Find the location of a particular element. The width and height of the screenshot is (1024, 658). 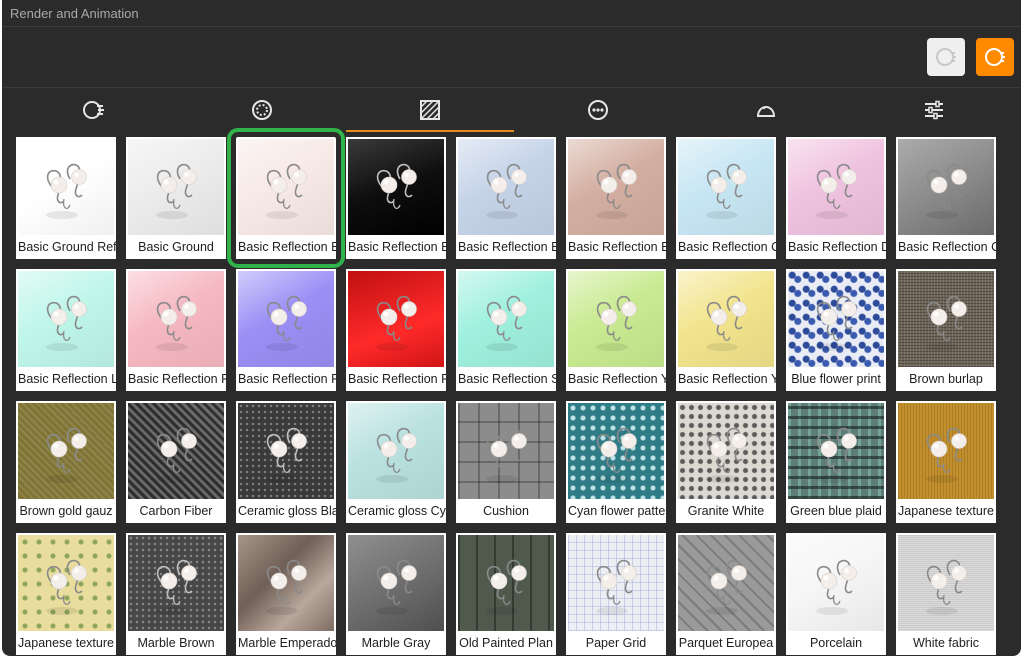

background-tile: Porcelain is located at coordinates (836, 594).